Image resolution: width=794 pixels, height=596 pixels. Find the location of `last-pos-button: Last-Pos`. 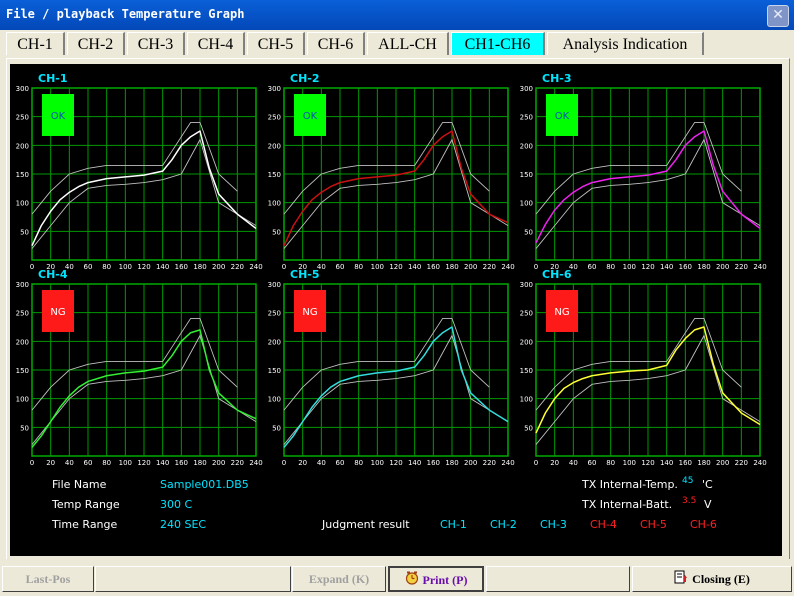

last-pos-button: Last-Pos is located at coordinates (48, 579).